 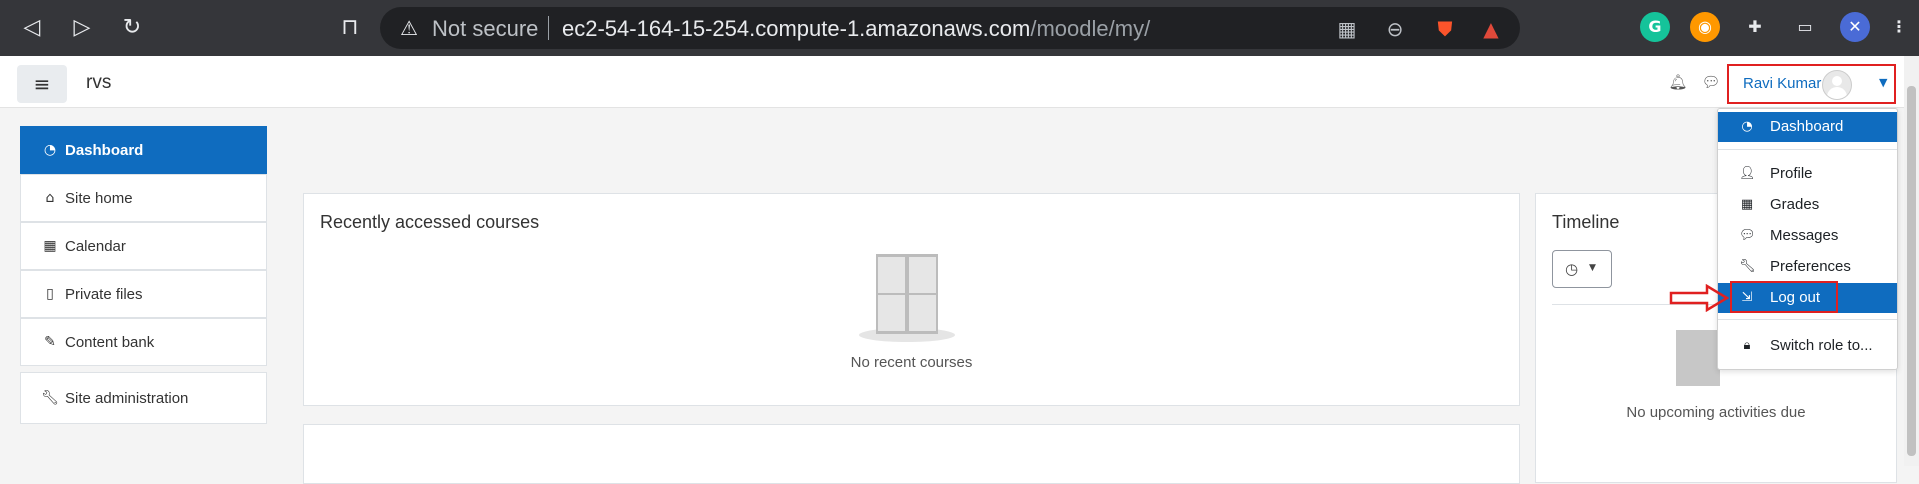 What do you see at coordinates (430, 222) in the screenshot?
I see `card-title: Recently accessed courses` at bounding box center [430, 222].